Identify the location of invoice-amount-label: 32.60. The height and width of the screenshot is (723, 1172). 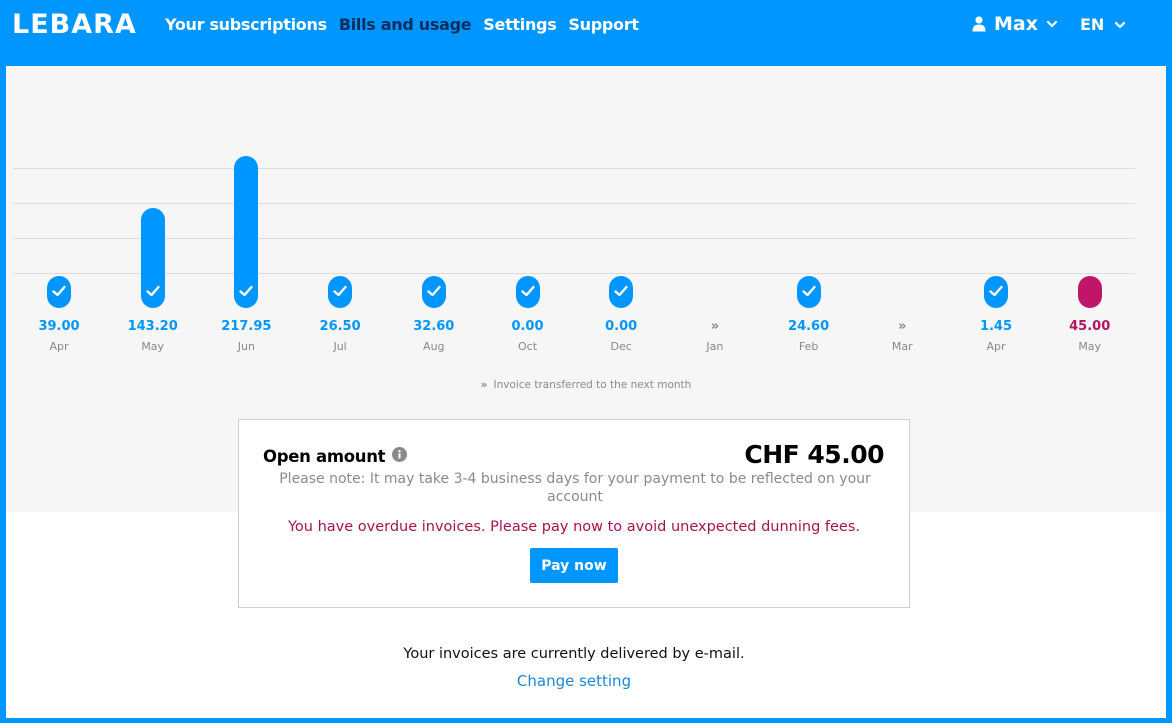
(434, 326).